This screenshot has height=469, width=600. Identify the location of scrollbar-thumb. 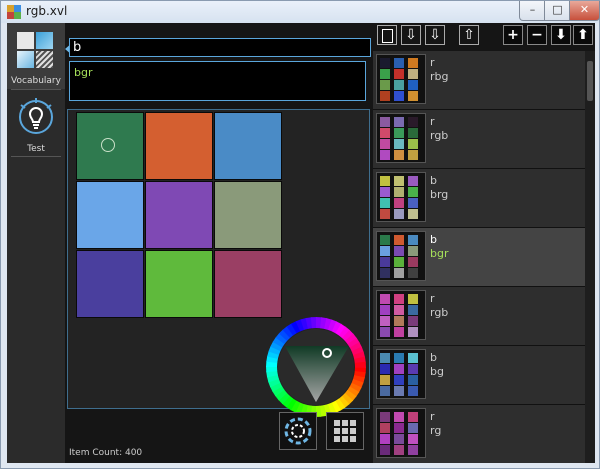
(590, 81).